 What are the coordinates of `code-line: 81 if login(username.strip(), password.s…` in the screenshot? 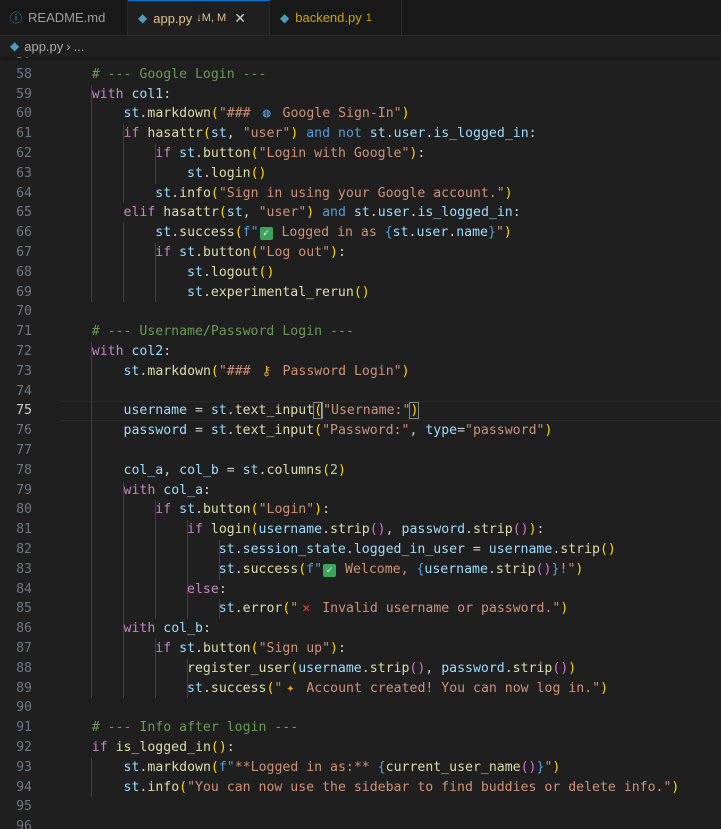 It's located at (360, 530).